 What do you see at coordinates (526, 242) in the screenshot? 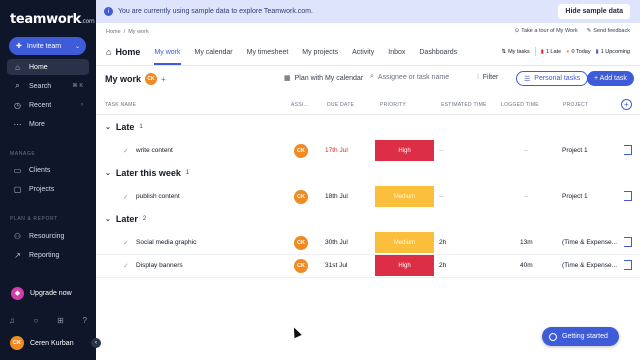
I see `logged-time: 13m` at bounding box center [526, 242].